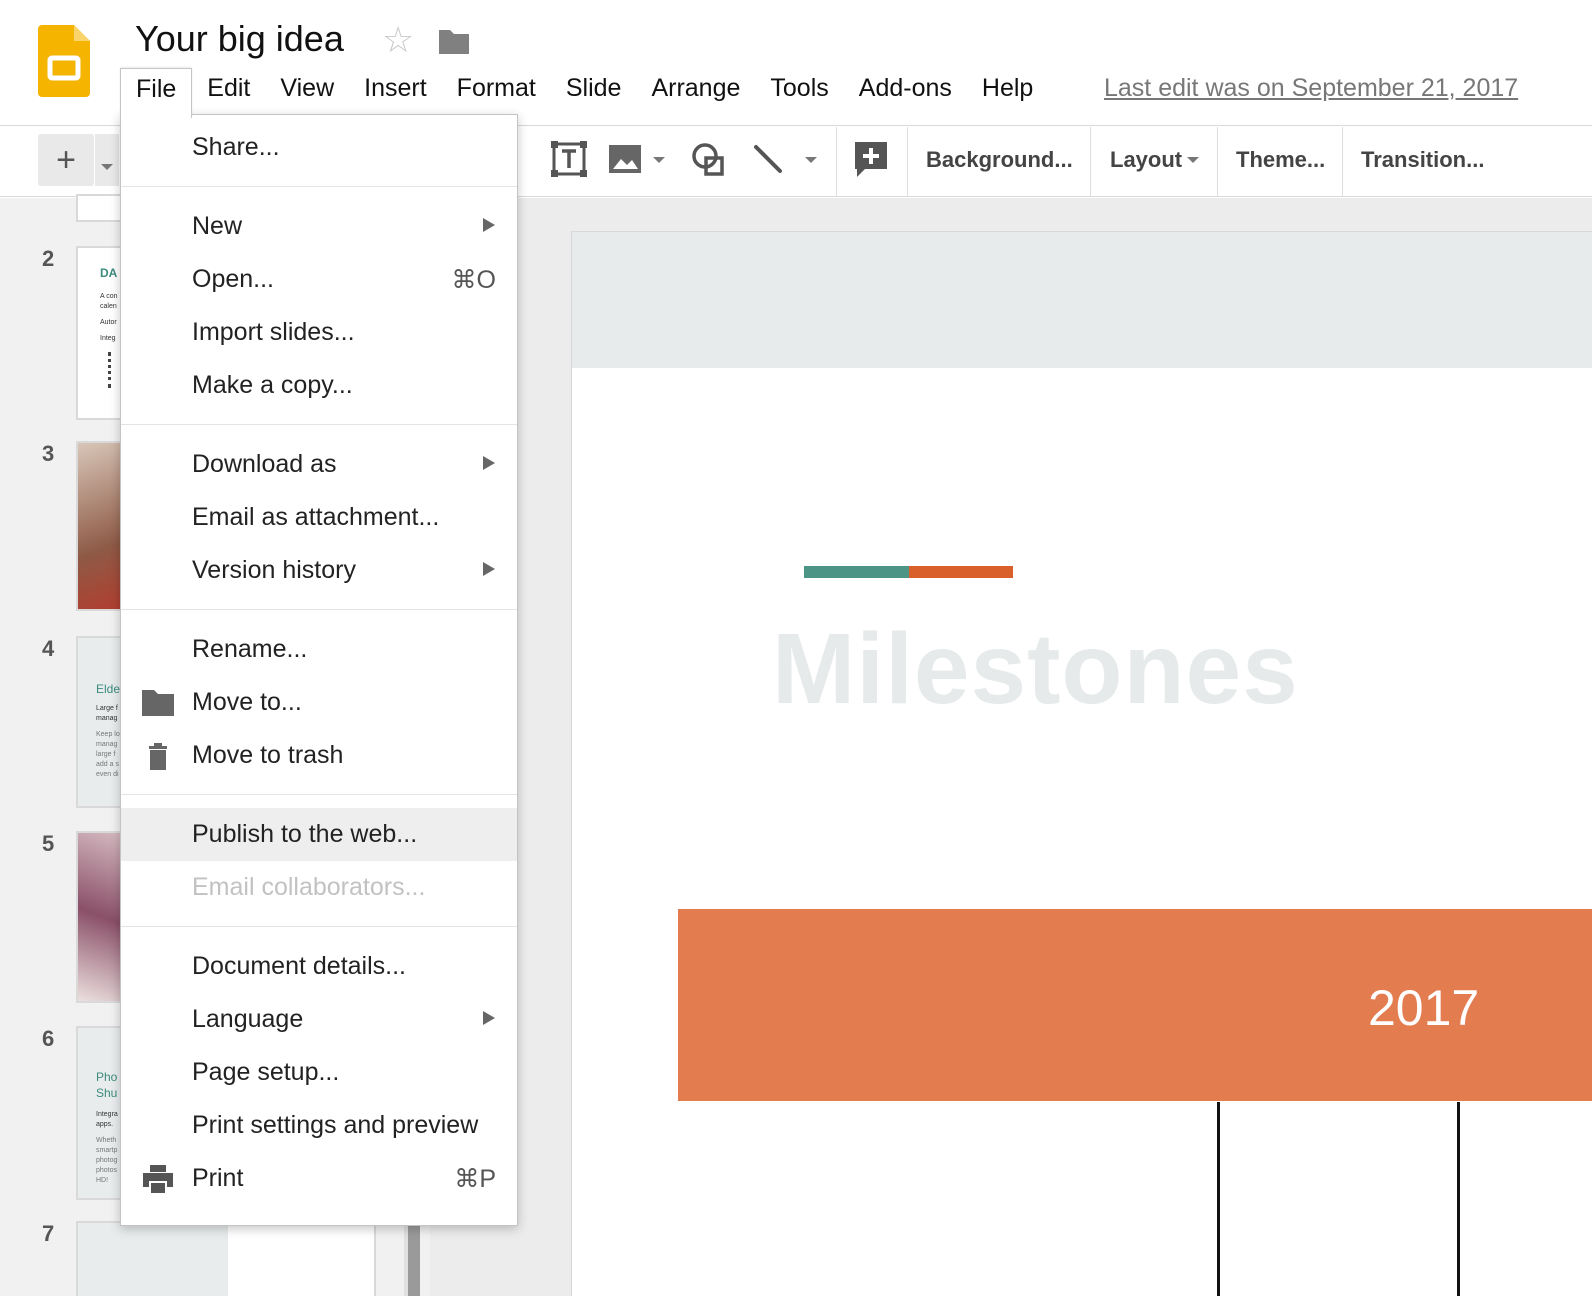  What do you see at coordinates (107, 160) in the screenshot?
I see `new-slide-dropdown` at bounding box center [107, 160].